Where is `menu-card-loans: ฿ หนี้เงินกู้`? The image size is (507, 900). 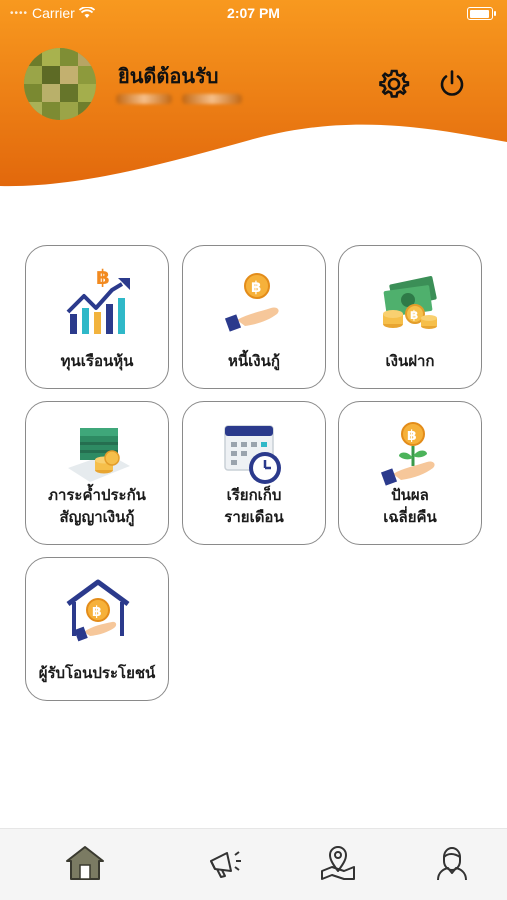 menu-card-loans: ฿ หนี้เงินกู้ is located at coordinates (254, 317).